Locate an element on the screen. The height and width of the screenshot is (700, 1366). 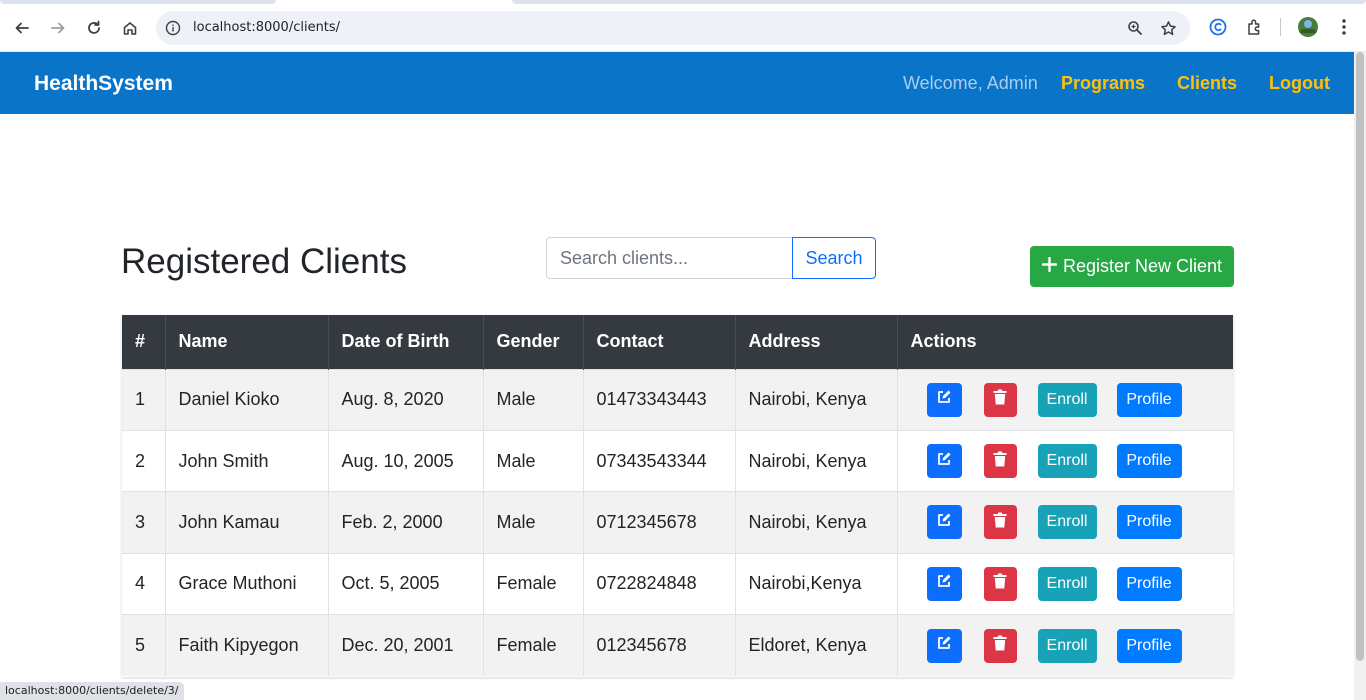
register-new-client-button: Register New Client is located at coordinates (1132, 266).